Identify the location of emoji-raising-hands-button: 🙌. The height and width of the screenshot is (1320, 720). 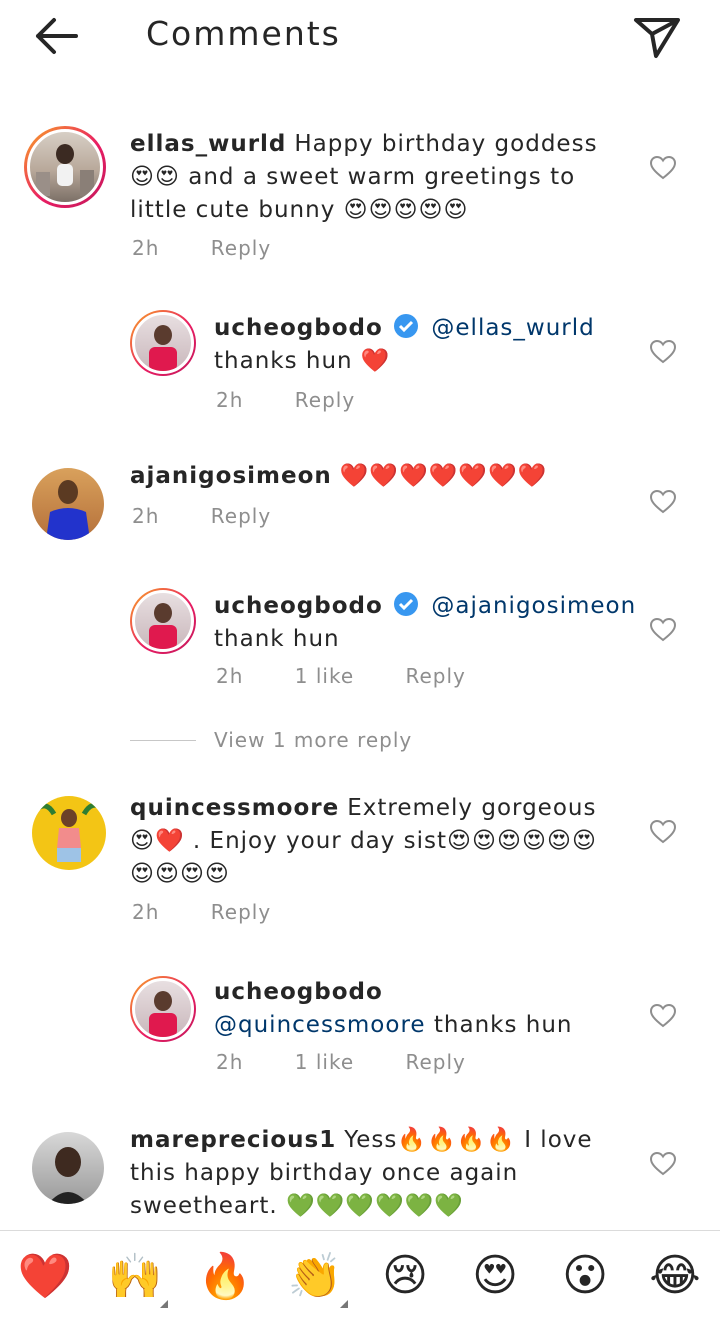
(135, 1279).